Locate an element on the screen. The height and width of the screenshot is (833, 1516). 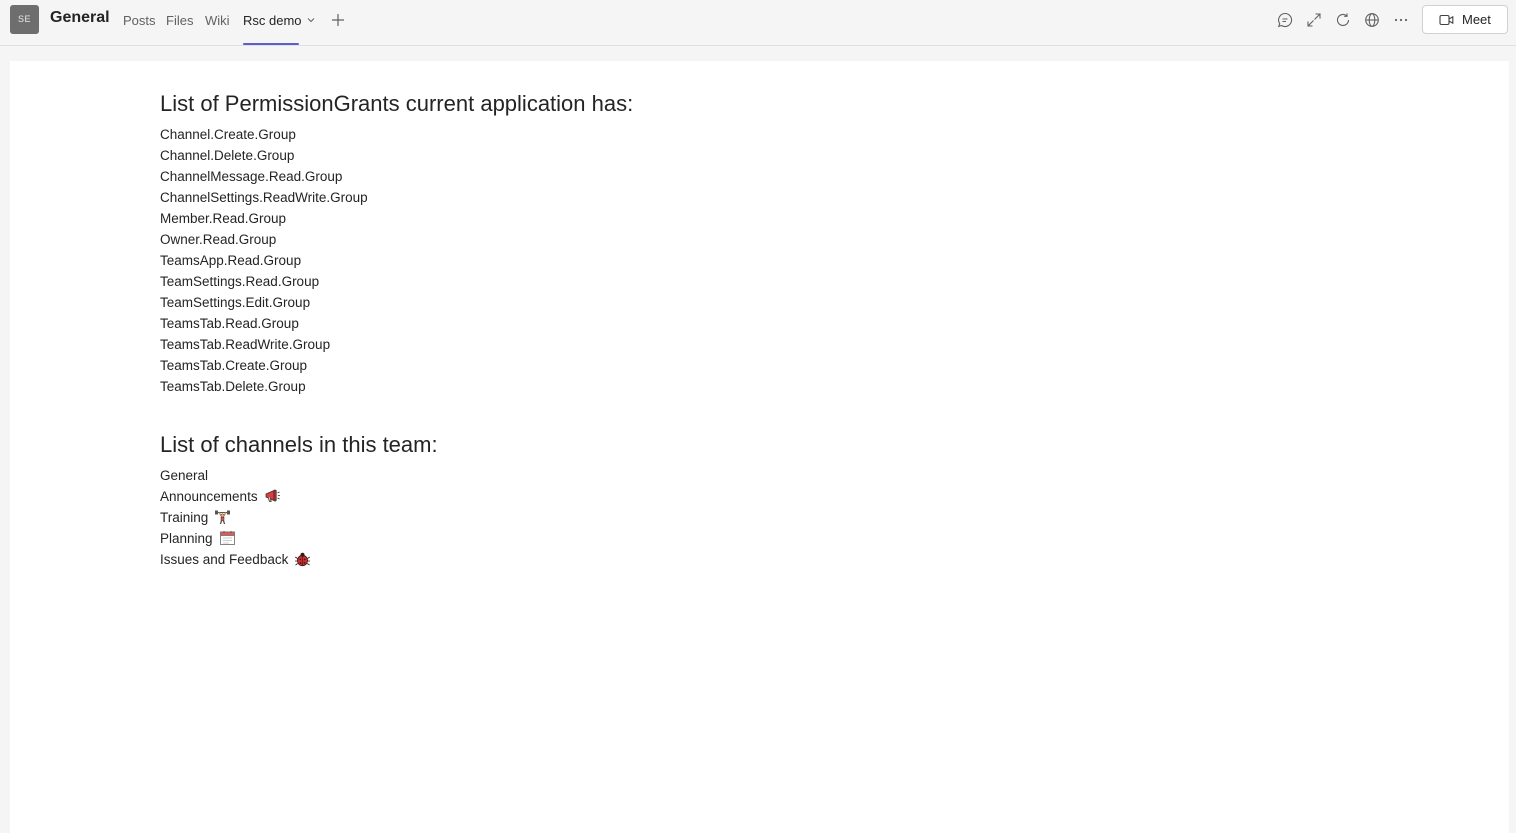
permission-item: TeamsTab.ReadWrite.Group is located at coordinates (245, 344).